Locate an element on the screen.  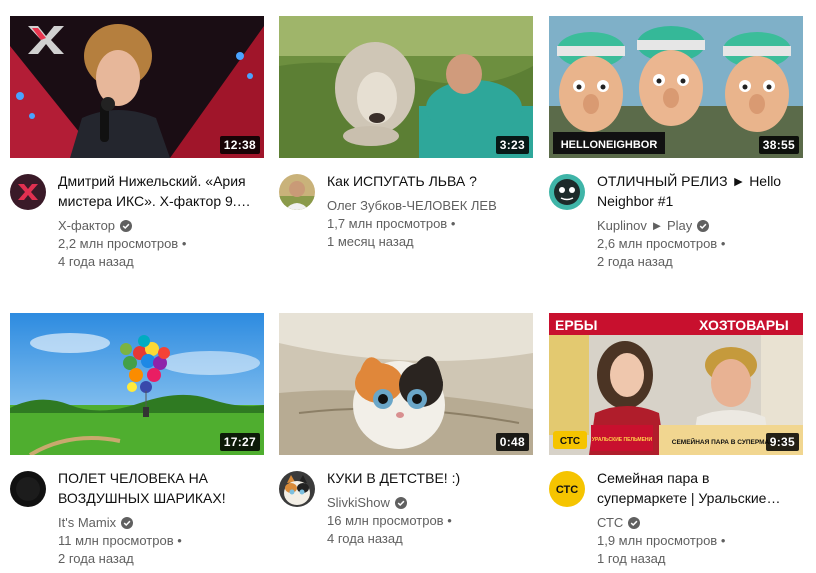
channel-name: Олег Зубков-ЧЕЛОВЕК ЛЕВ is located at coordinates (430, 206).